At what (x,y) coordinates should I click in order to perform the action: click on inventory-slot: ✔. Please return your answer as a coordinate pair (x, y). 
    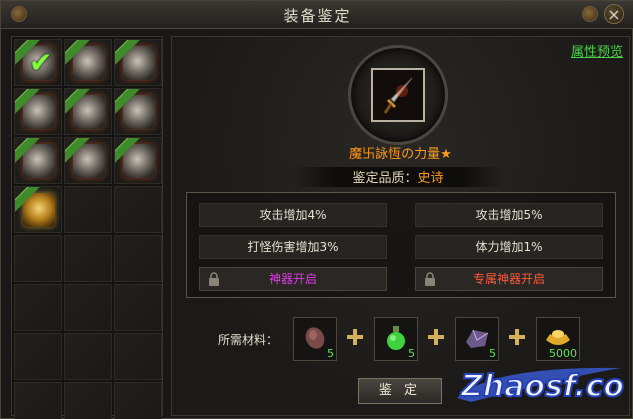
    Looking at the image, I should click on (38, 62).